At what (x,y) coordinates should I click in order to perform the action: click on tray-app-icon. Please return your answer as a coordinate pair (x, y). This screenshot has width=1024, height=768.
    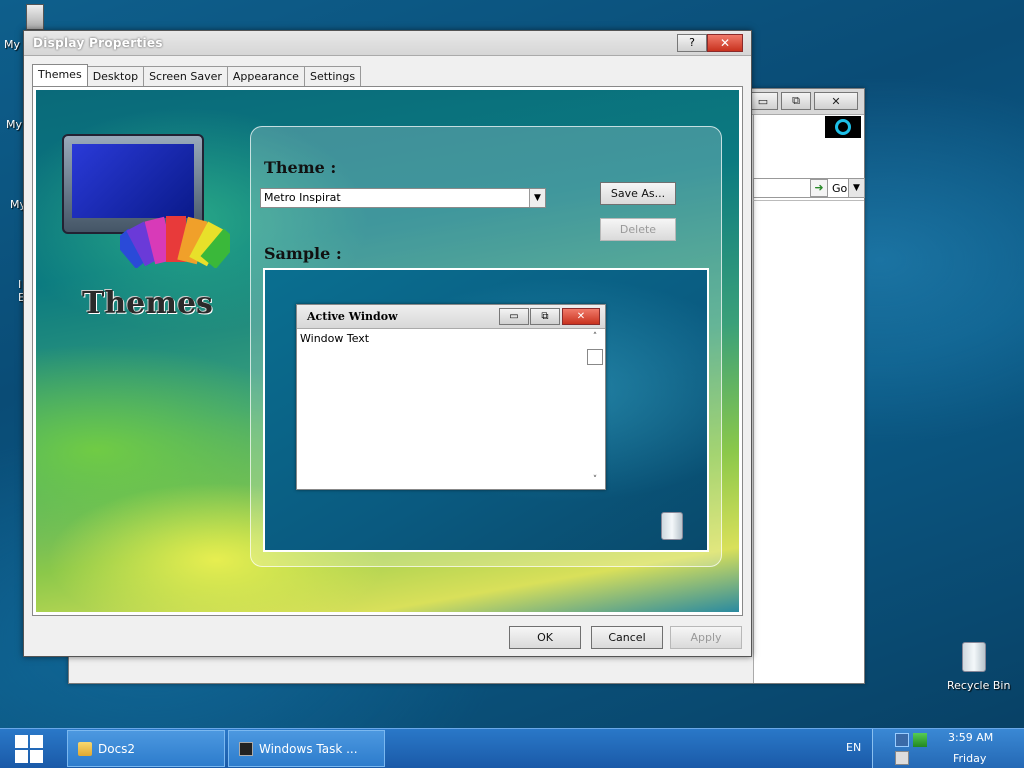
    Looking at the image, I should click on (902, 740).